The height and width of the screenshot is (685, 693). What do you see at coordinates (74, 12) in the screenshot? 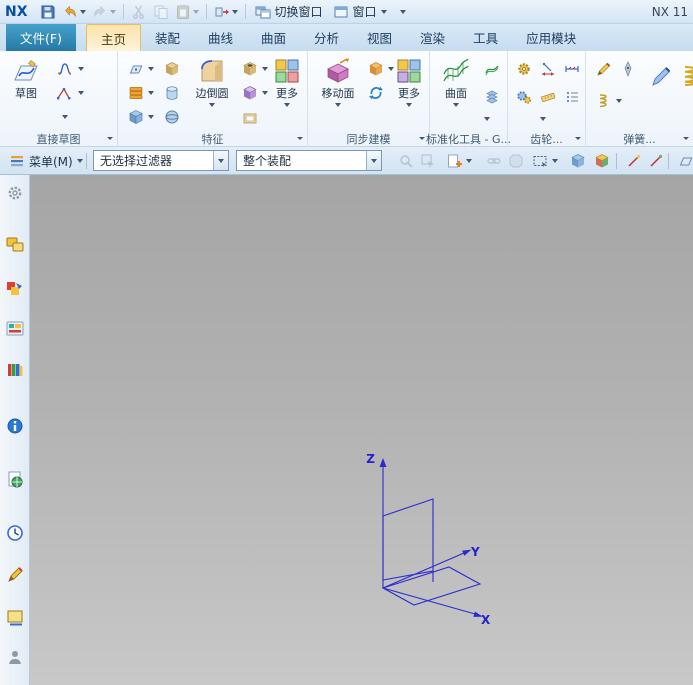
I see `undo-button` at bounding box center [74, 12].